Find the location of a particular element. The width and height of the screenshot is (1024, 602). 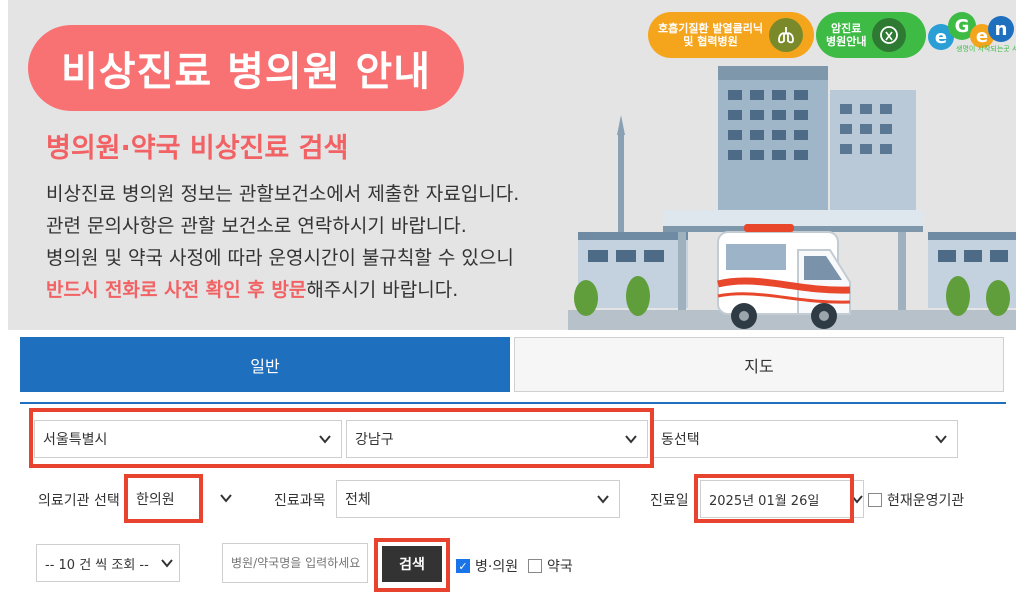

cancer-hospital-link: 암진료 병원안내 is located at coordinates (871, 35).